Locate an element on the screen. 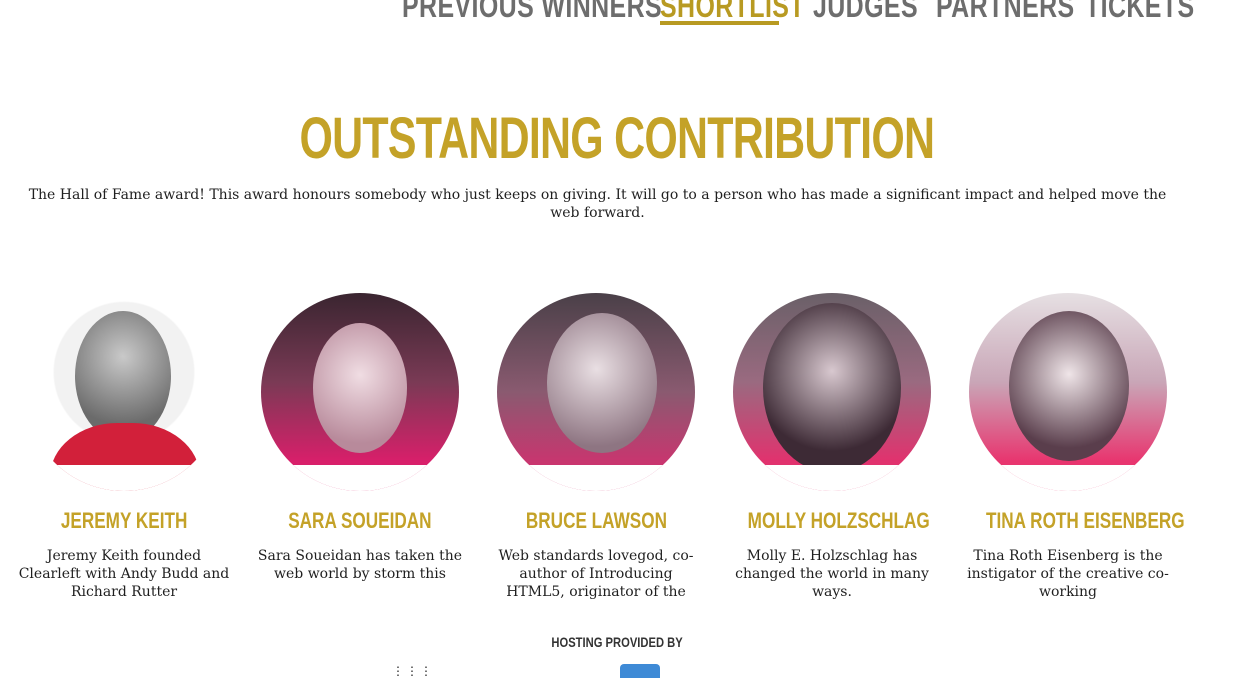 This screenshot has width=1234, height=678. nominee-name: MOLLY HOLZSCHLAG is located at coordinates (838, 520).